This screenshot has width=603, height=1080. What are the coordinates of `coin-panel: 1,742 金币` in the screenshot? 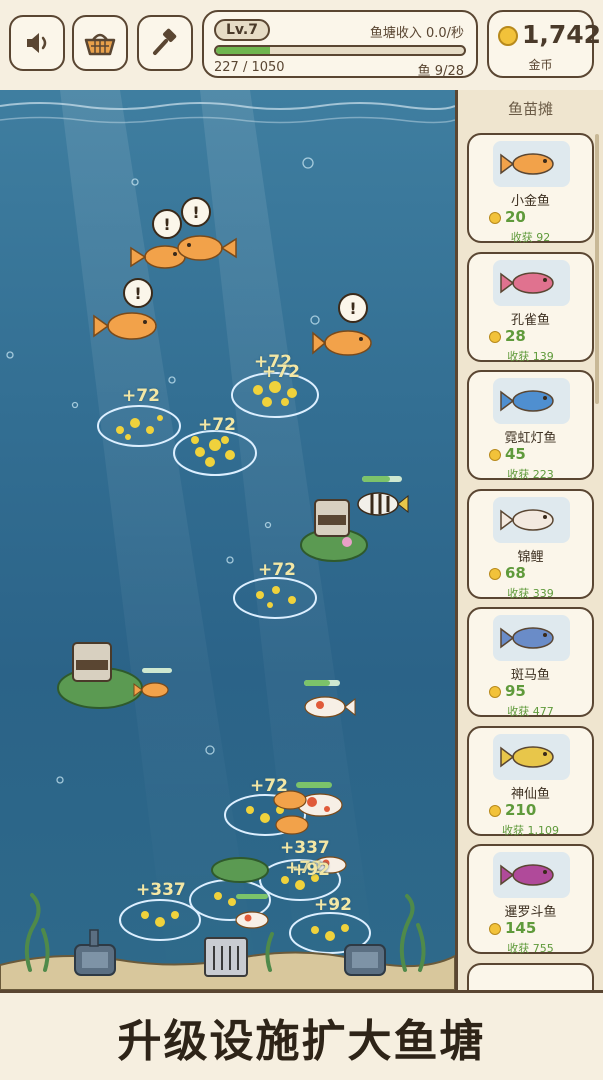 It's located at (544, 44).